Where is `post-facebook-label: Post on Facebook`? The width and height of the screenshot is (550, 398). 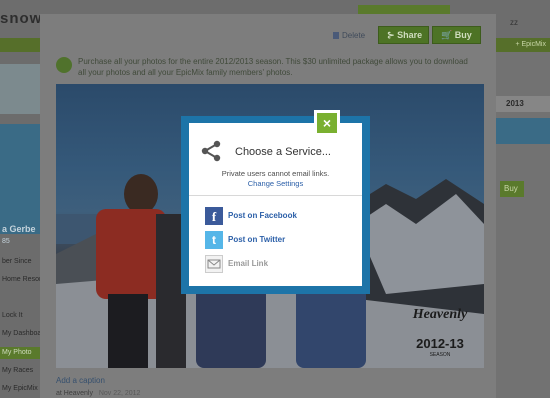 post-facebook-label: Post on Facebook is located at coordinates (262, 215).